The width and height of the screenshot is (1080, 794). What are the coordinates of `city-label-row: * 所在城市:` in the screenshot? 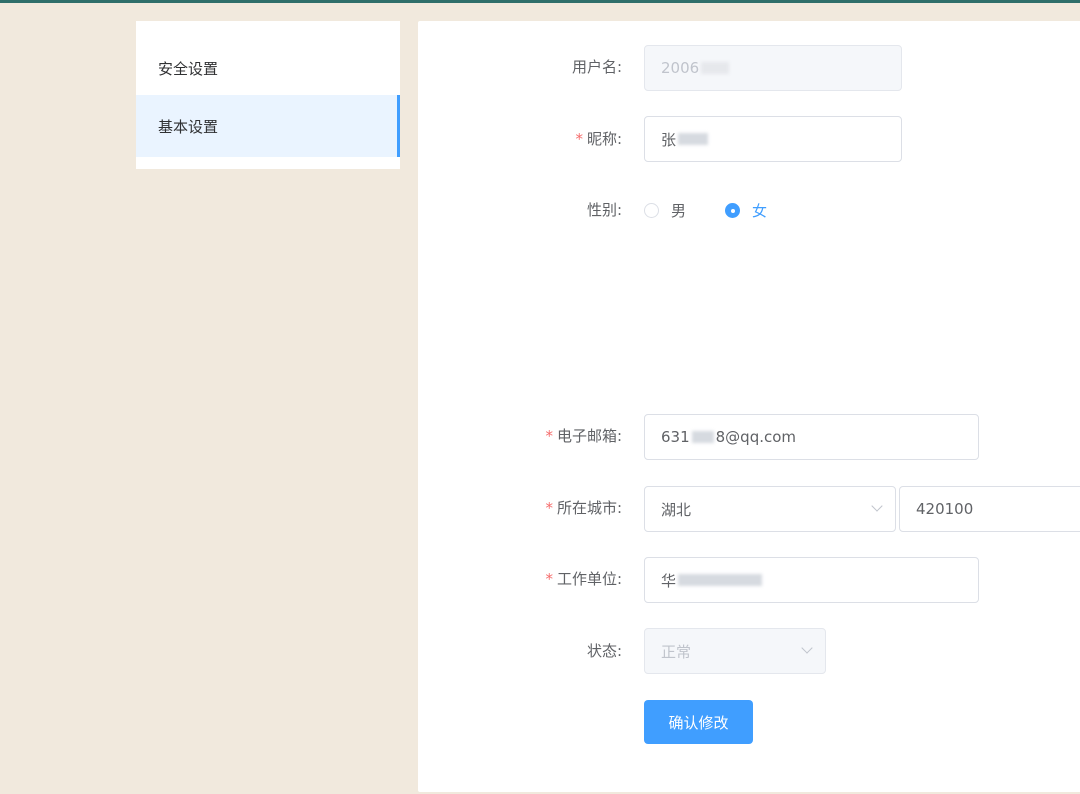 It's located at (522, 508).